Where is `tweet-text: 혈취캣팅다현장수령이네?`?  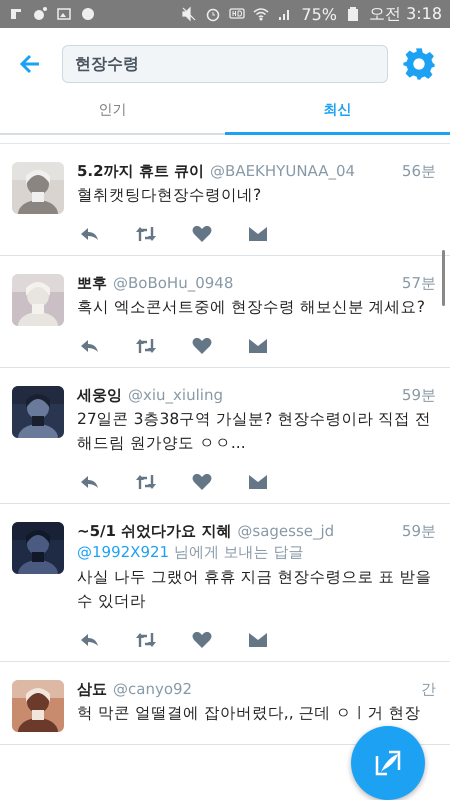
tweet-text: 혈취캣팅다현장수령이네? is located at coordinates (169, 195).